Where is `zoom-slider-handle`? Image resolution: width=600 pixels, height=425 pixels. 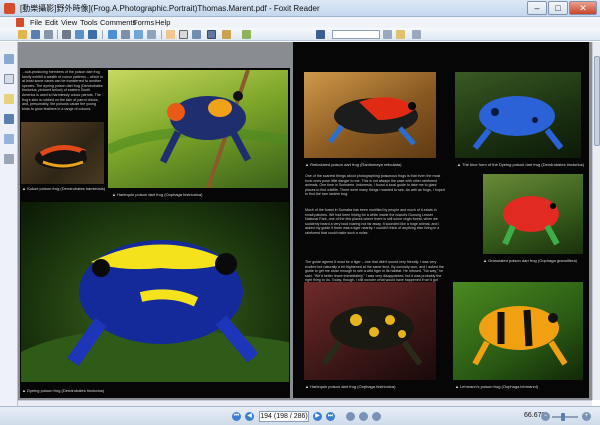
zoom-slider-handle is located at coordinates (563, 417).